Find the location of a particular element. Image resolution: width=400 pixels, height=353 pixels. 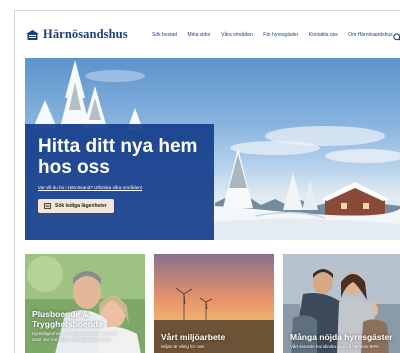

hero-title-line2: hos oss is located at coordinates (74, 167).